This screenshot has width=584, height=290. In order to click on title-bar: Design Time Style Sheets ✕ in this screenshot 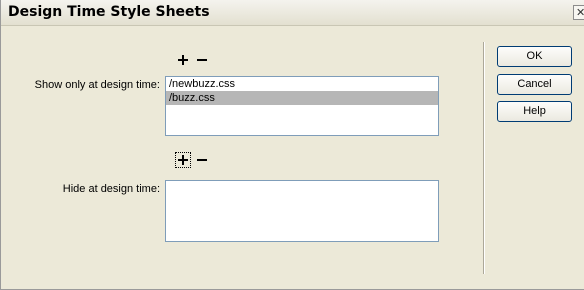, I will do `click(292, 13)`.